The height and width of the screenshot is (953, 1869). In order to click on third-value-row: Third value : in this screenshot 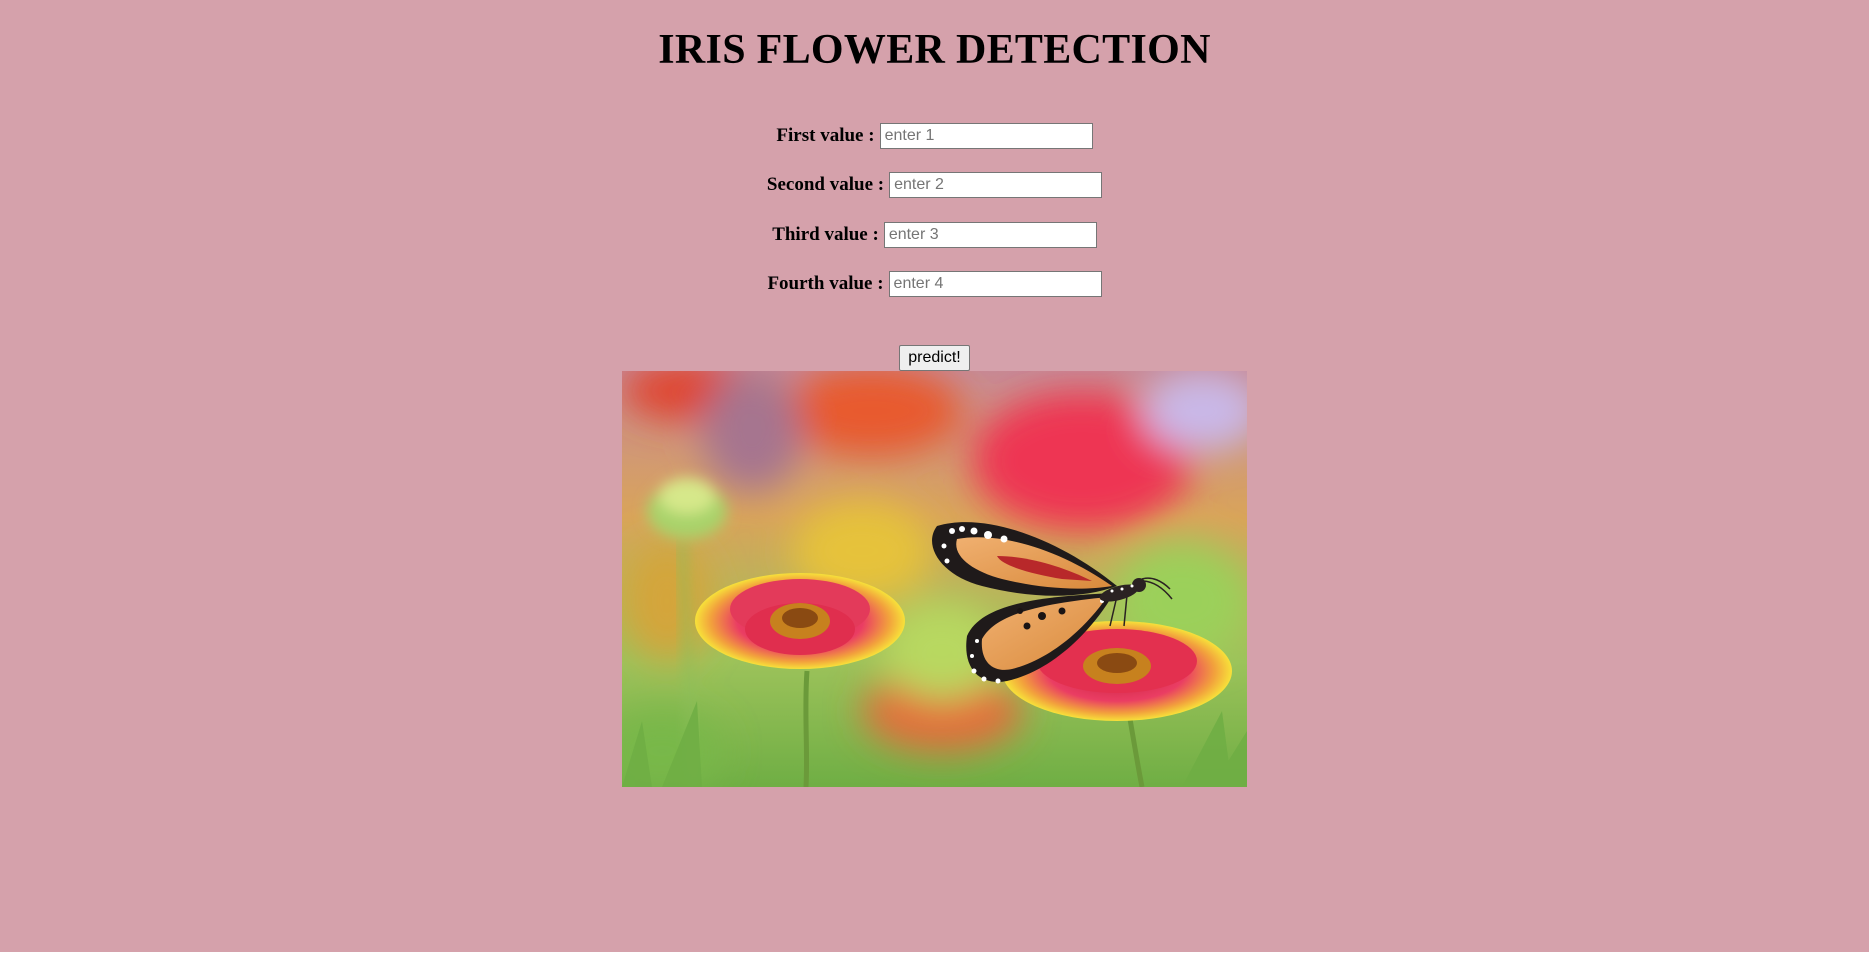, I will do `click(934, 235)`.